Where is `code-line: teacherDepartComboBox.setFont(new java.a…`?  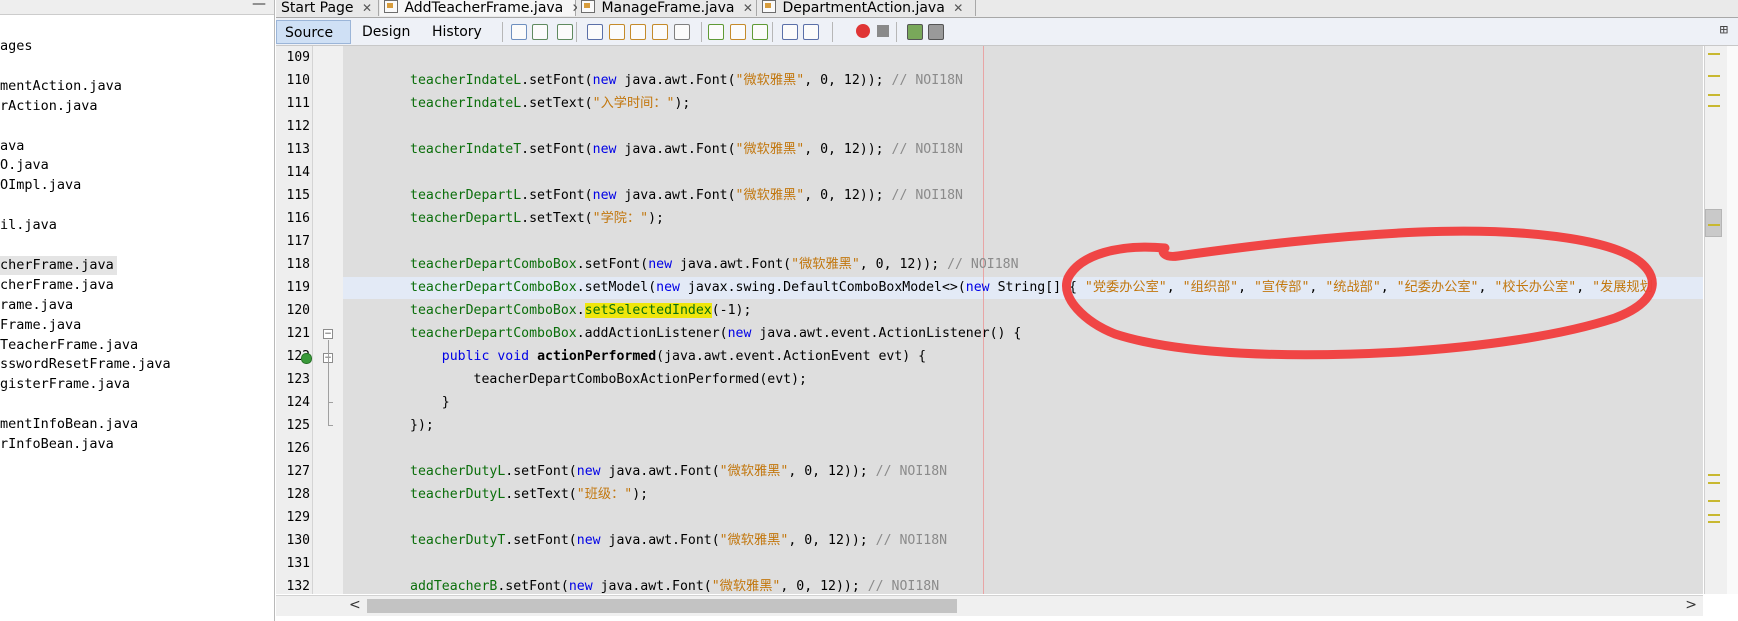
code-line: teacherDepartComboBox.setFont(new java.a… is located at coordinates (714, 264).